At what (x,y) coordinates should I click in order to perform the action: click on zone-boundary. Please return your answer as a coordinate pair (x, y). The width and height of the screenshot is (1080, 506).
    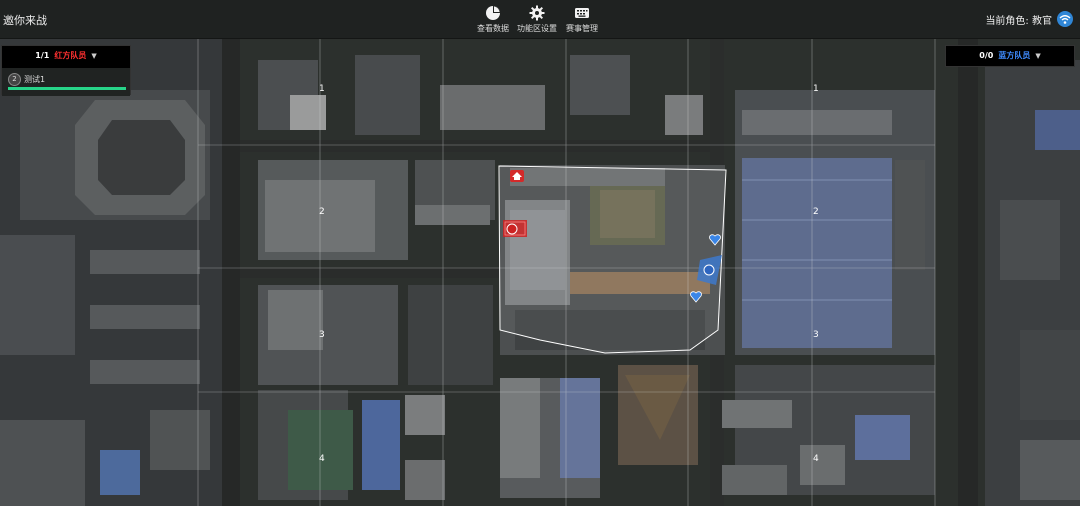
    Looking at the image, I should click on (612, 259).